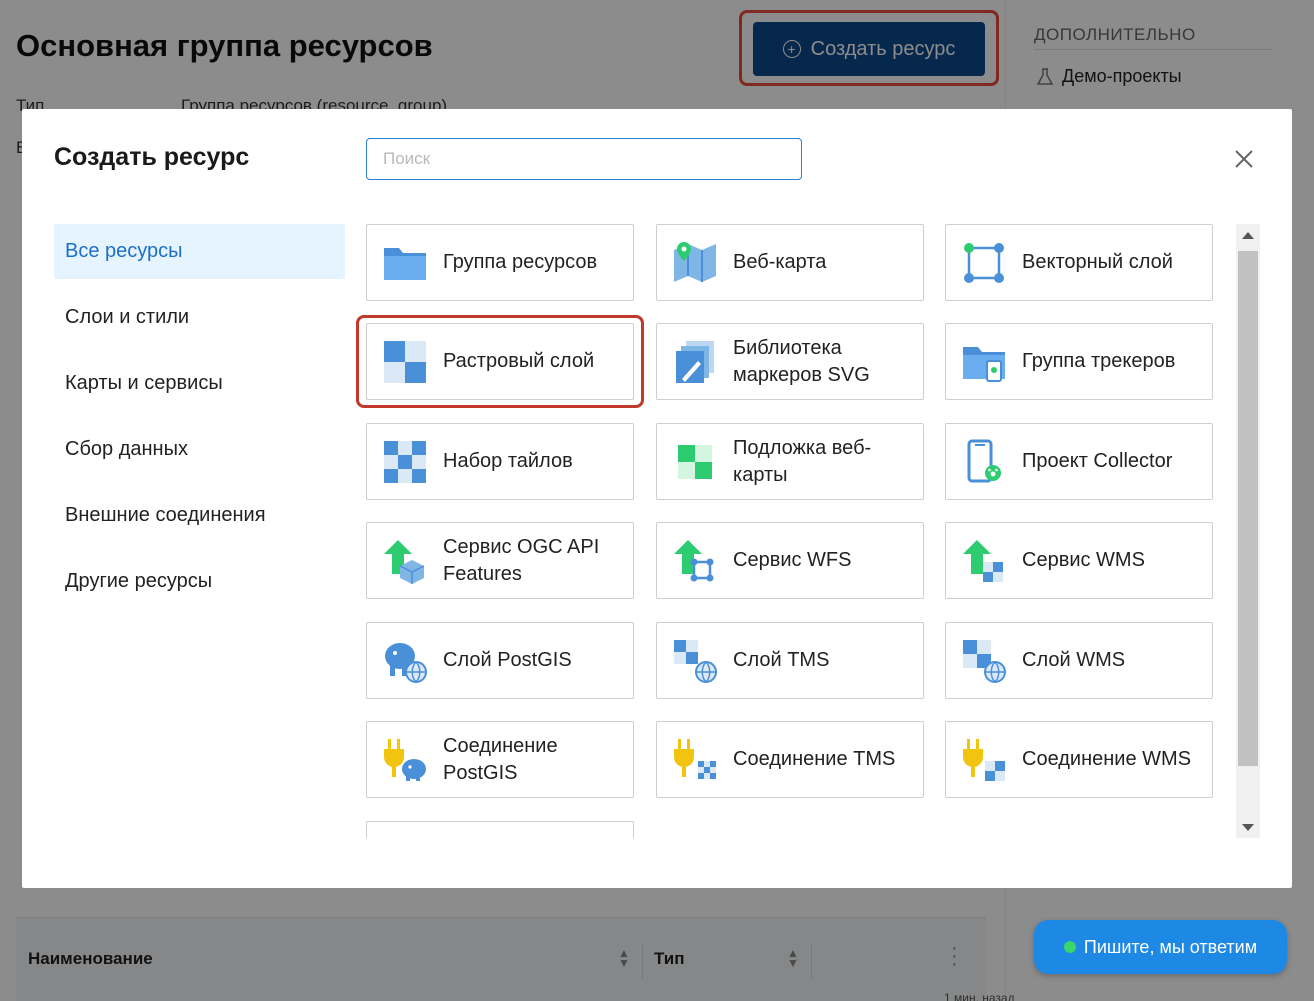 Image resolution: width=1314 pixels, height=1001 pixels. What do you see at coordinates (984, 262) in the screenshot?
I see `vector-layer-icon` at bounding box center [984, 262].